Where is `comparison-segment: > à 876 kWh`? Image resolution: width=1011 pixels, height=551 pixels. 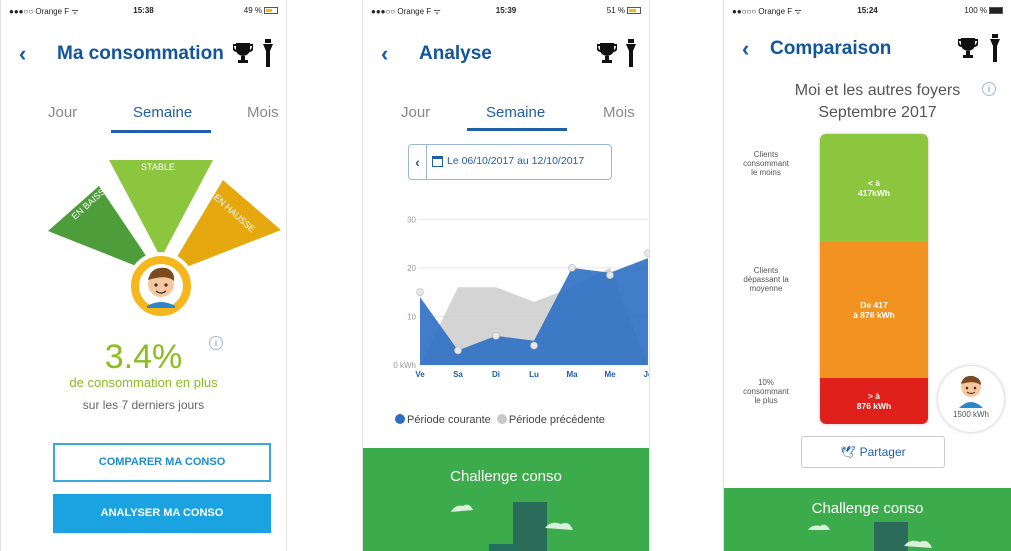 comparison-segment: > à 876 kWh is located at coordinates (874, 401).